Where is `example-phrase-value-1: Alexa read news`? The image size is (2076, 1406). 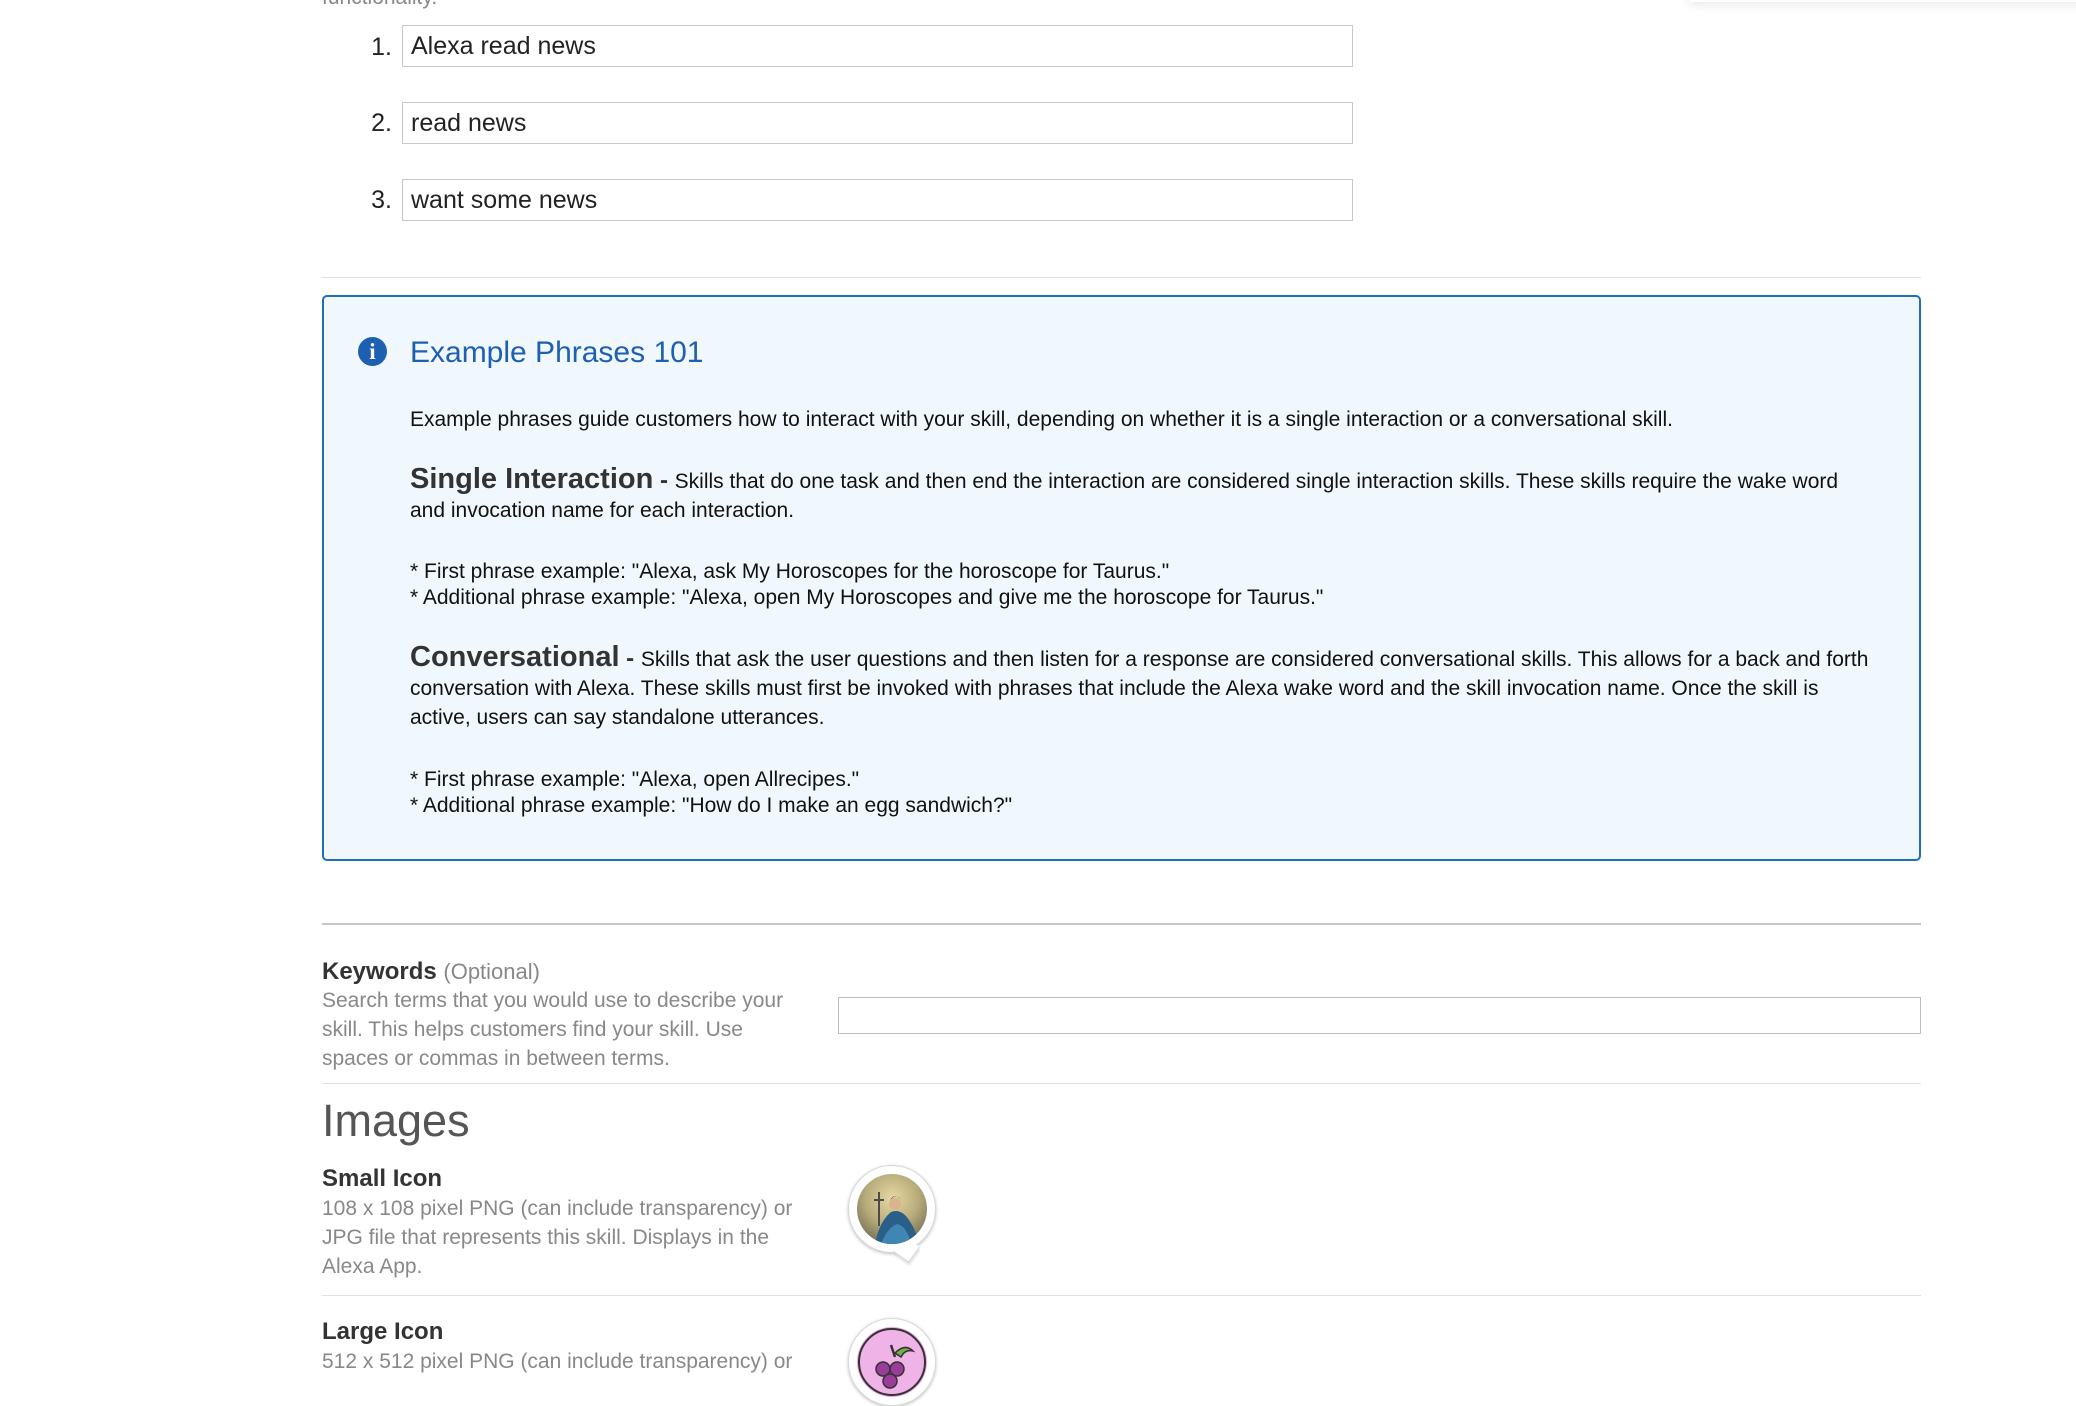
example-phrase-value-1: Alexa read news is located at coordinates (503, 45).